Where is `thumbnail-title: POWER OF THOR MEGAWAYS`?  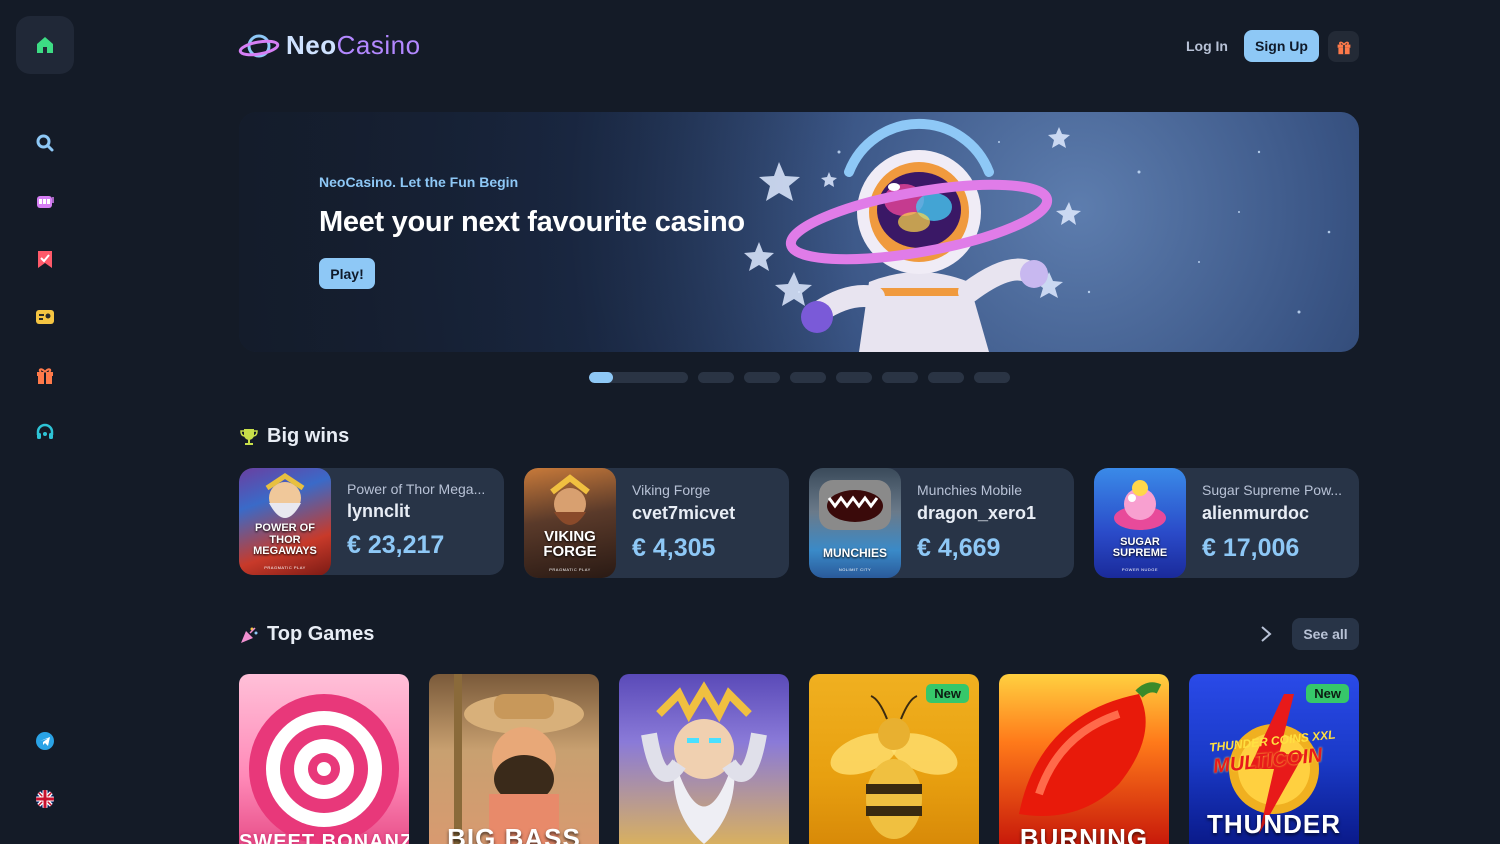
thumbnail-title: POWER OF THOR MEGAWAYS is located at coordinates (285, 540).